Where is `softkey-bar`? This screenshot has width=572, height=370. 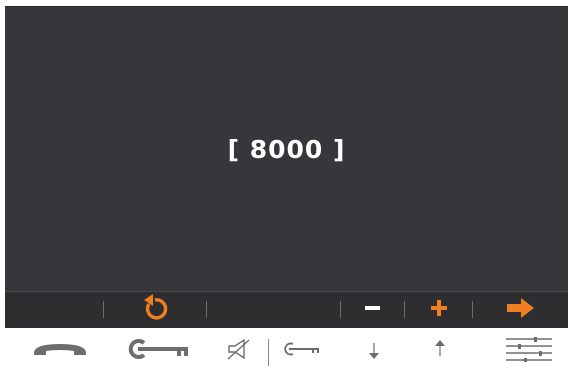 softkey-bar is located at coordinates (286, 309).